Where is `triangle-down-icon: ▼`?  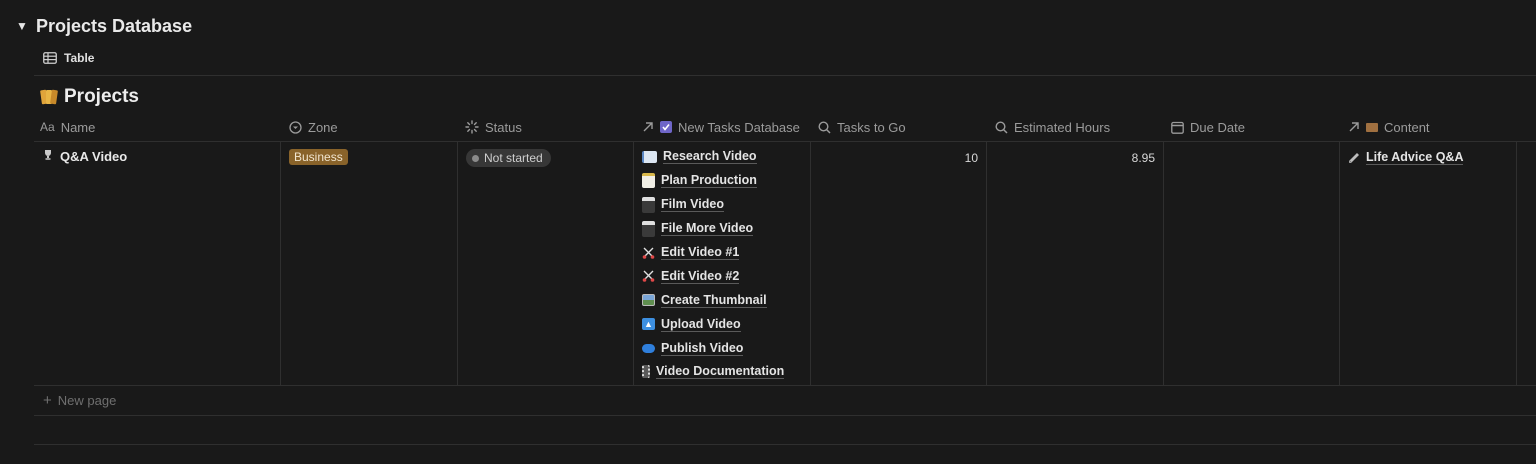
triangle-down-icon: ▼ is located at coordinates (22, 26).